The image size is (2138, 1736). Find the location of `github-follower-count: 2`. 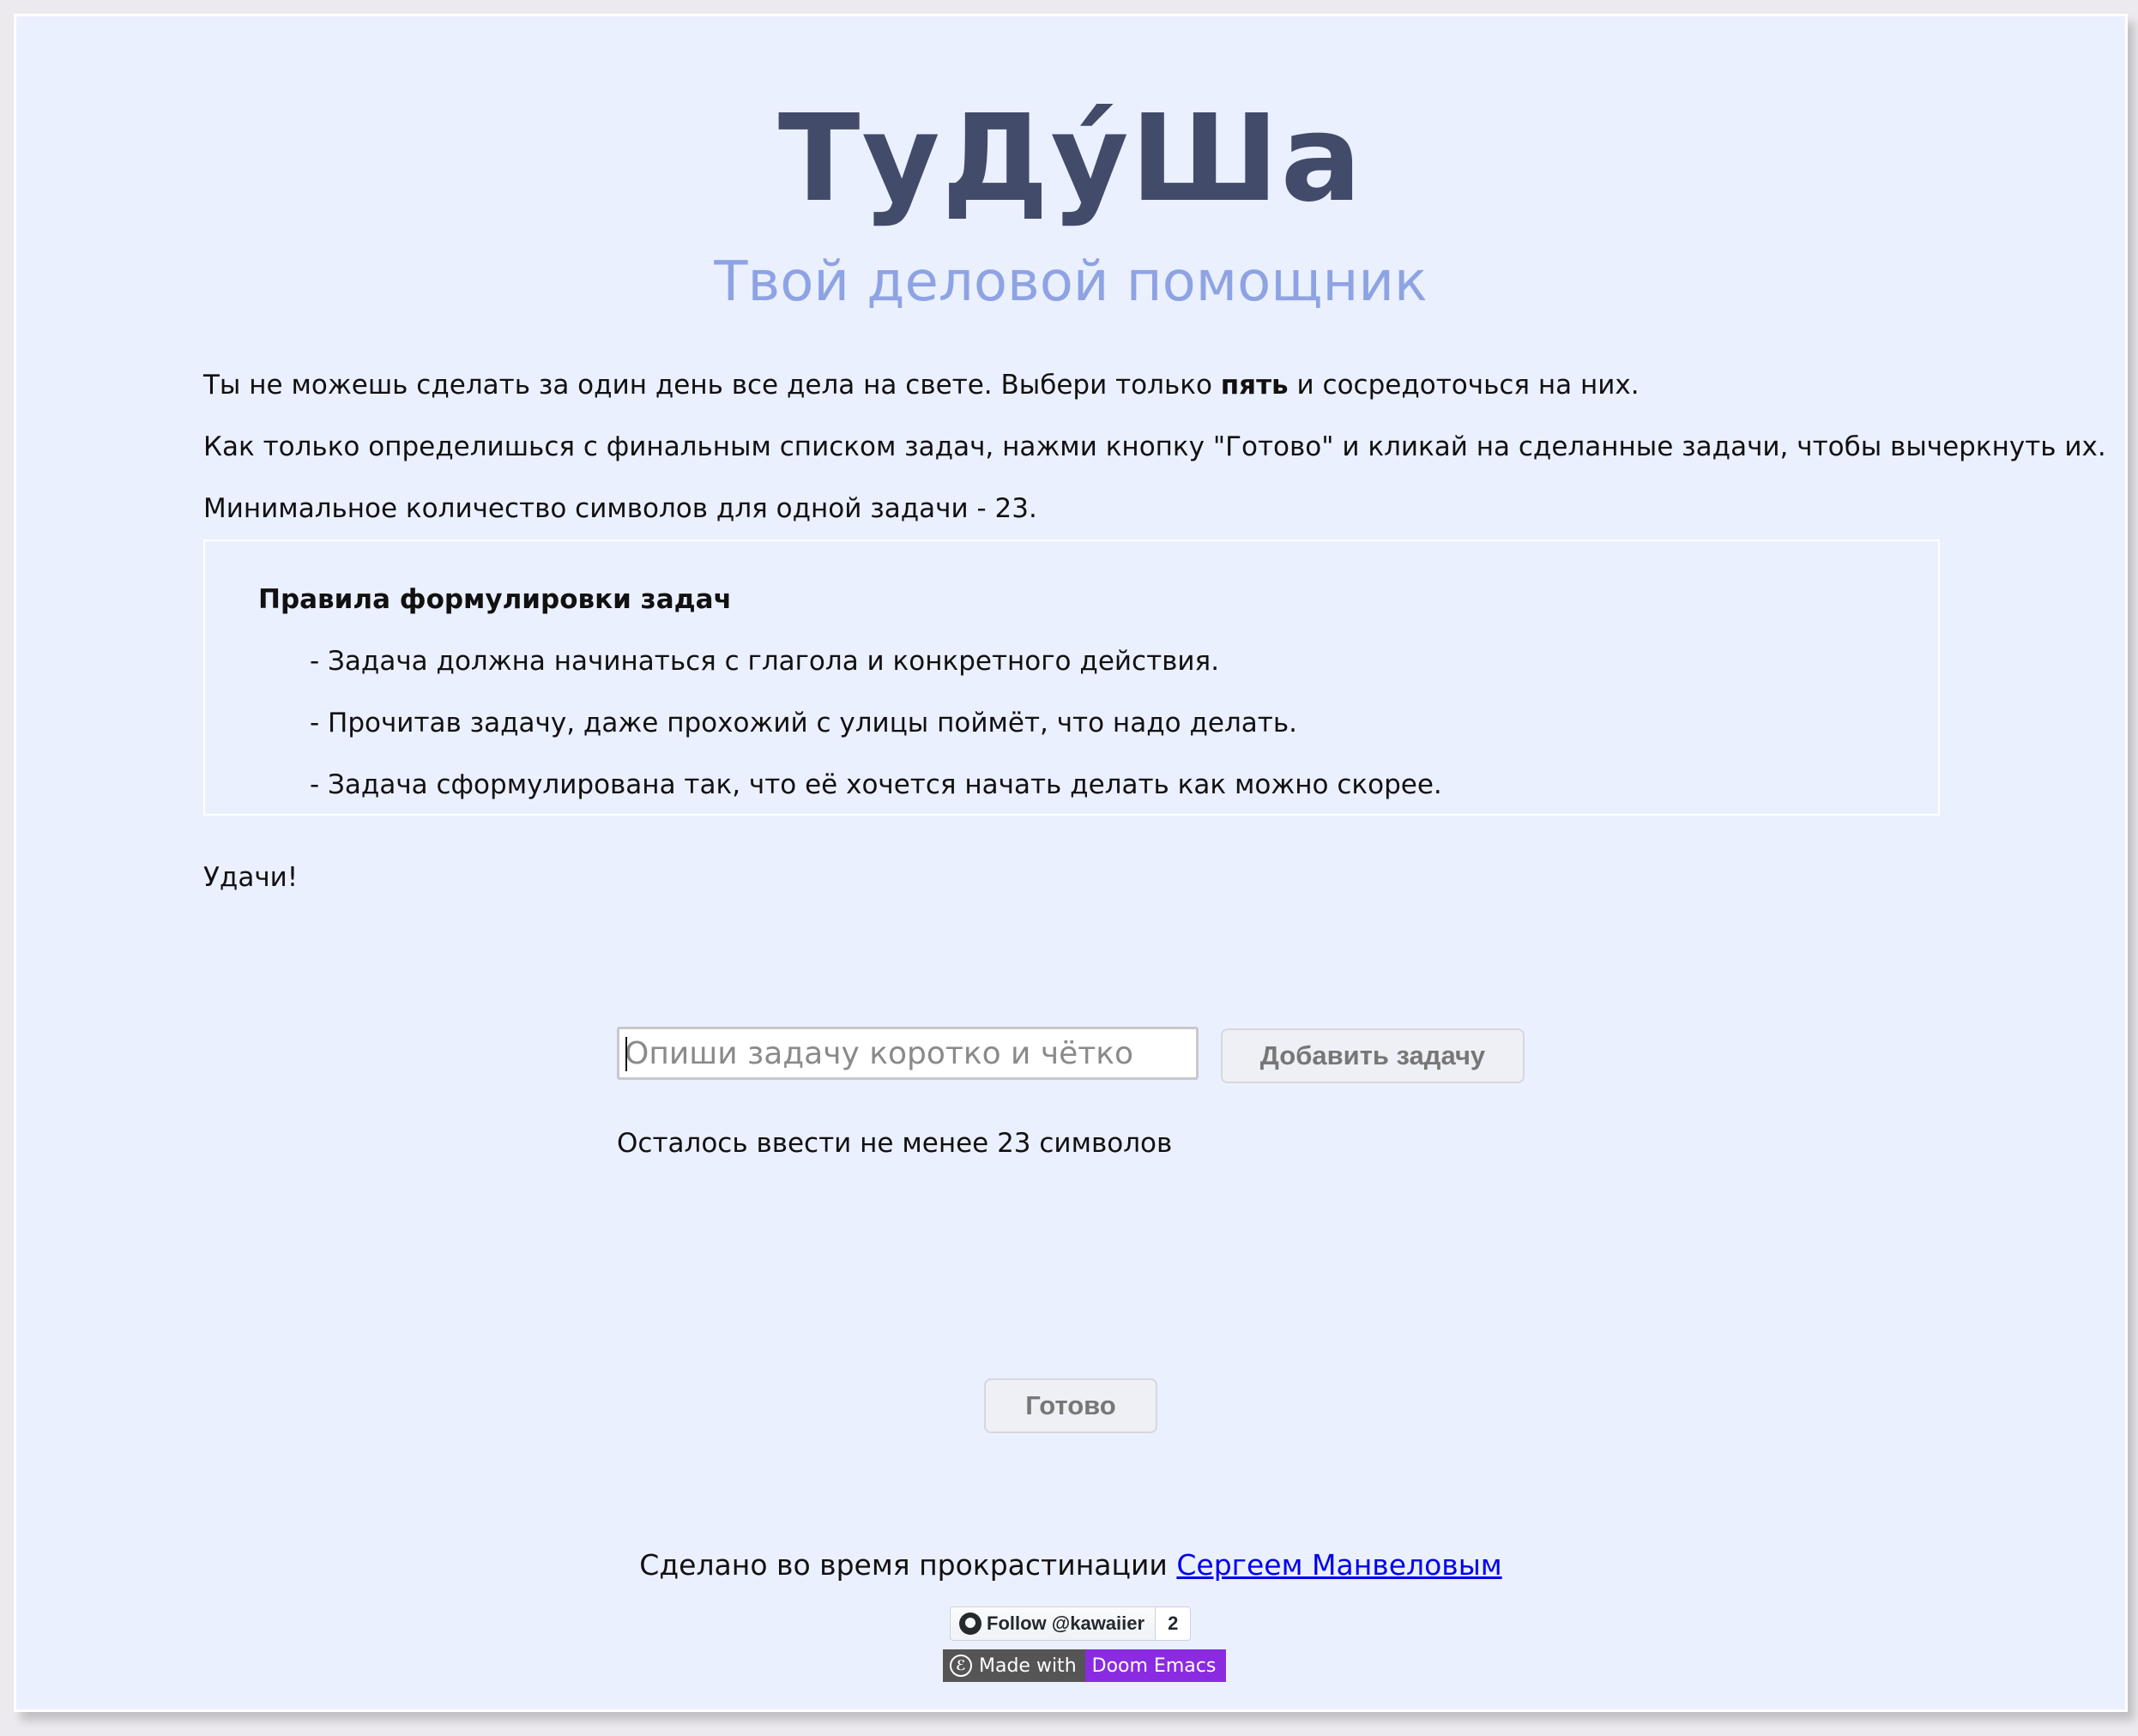

github-follower-count: 2 is located at coordinates (1174, 1623).